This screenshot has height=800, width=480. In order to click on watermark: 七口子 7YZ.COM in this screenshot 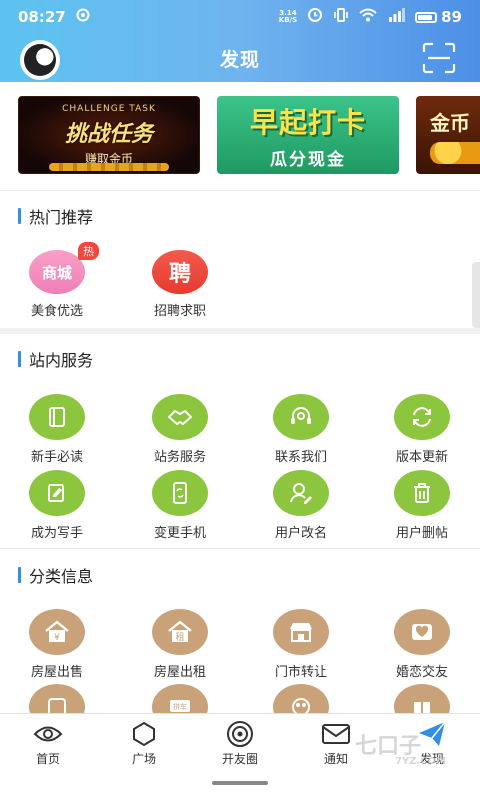, I will do `click(401, 750)`.